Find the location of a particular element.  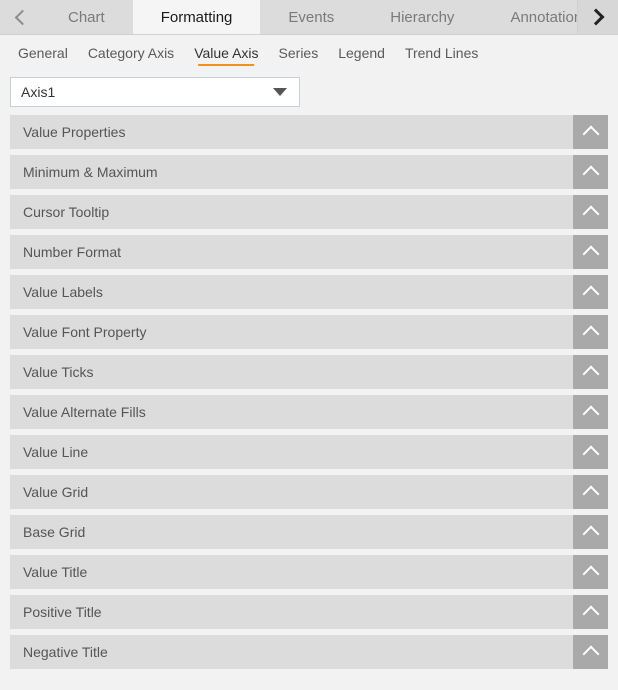

section-row: Cursor Tooltip is located at coordinates (309, 212).